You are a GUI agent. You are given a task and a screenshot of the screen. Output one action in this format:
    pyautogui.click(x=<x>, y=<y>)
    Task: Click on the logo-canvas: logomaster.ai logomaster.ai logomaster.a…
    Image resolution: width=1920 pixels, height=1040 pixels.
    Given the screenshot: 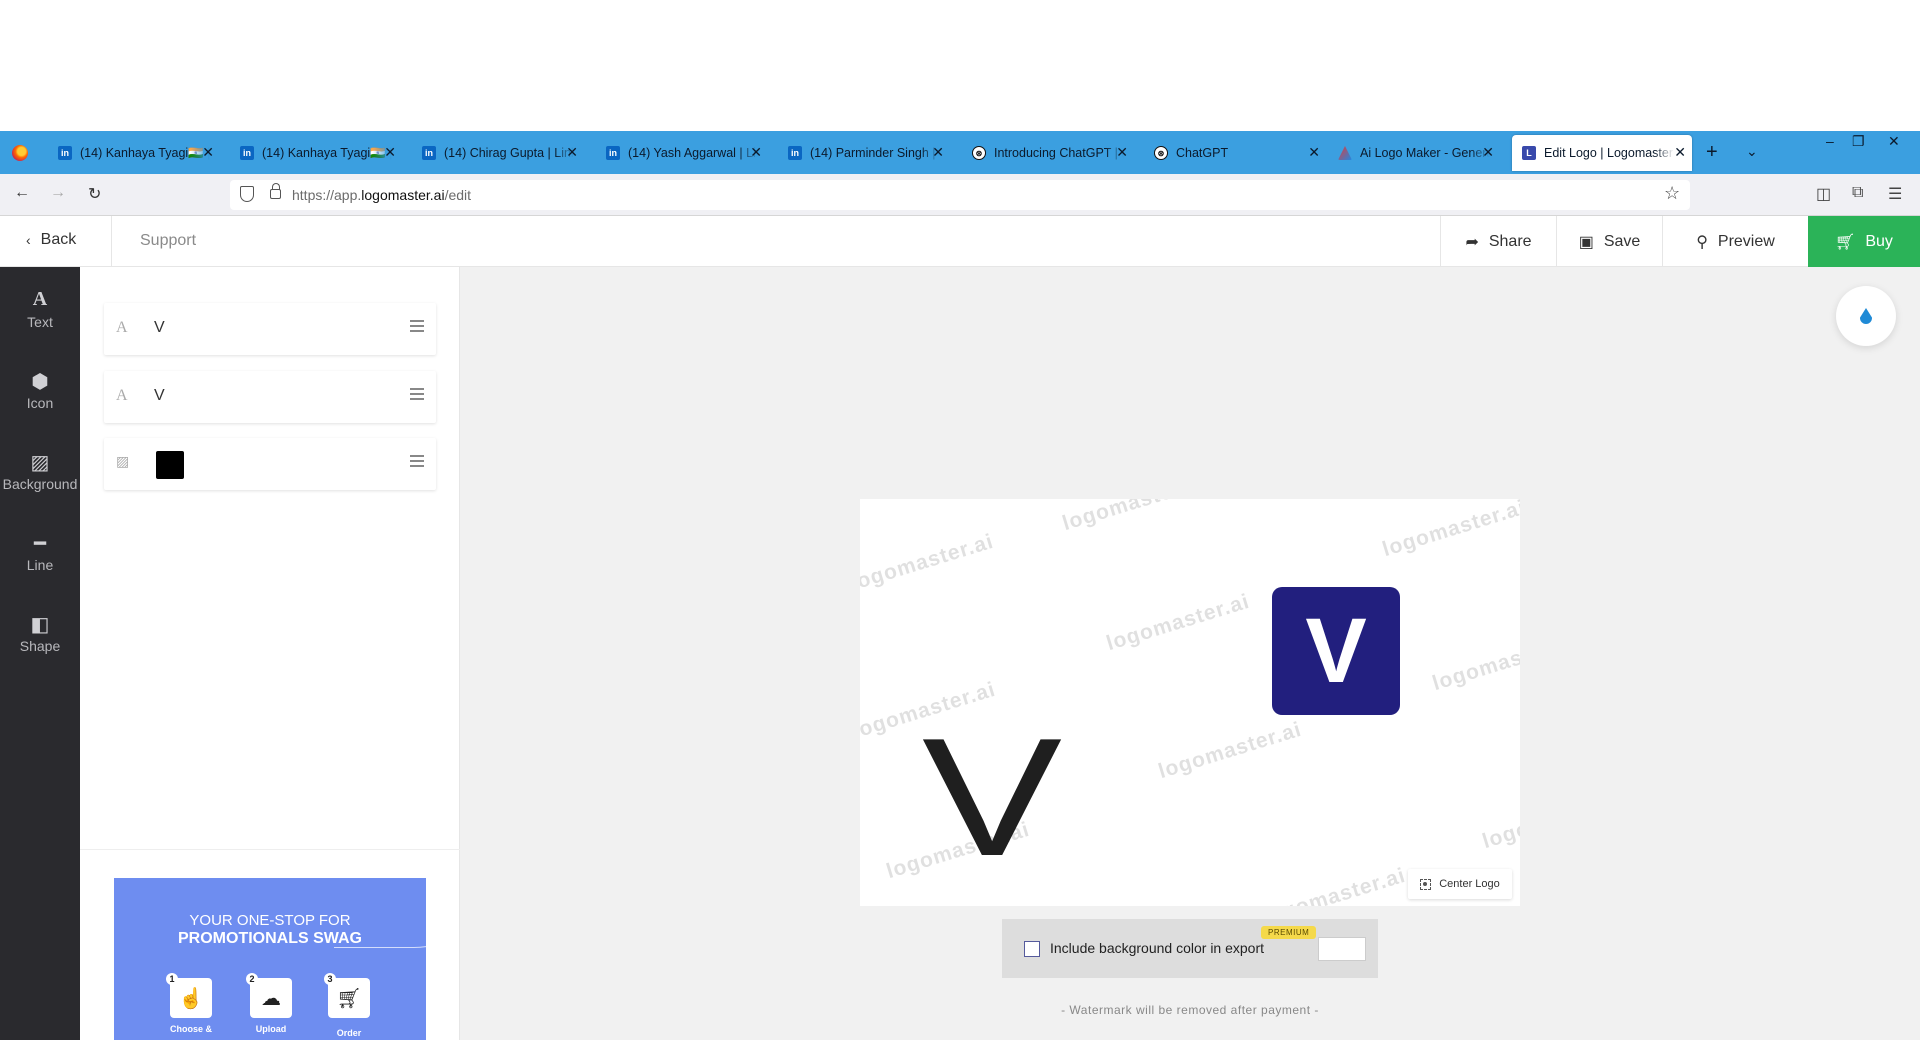 What is the action you would take?
    pyautogui.click(x=1190, y=702)
    